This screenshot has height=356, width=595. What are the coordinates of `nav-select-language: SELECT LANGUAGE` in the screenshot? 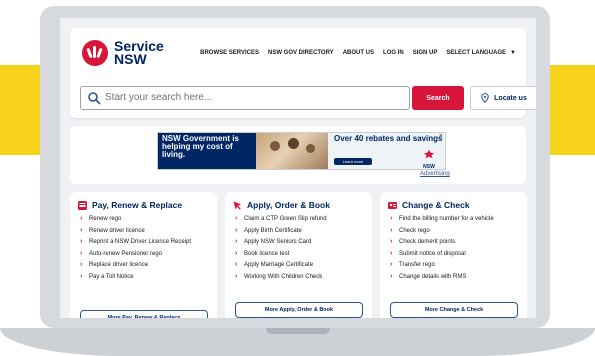 It's located at (476, 53).